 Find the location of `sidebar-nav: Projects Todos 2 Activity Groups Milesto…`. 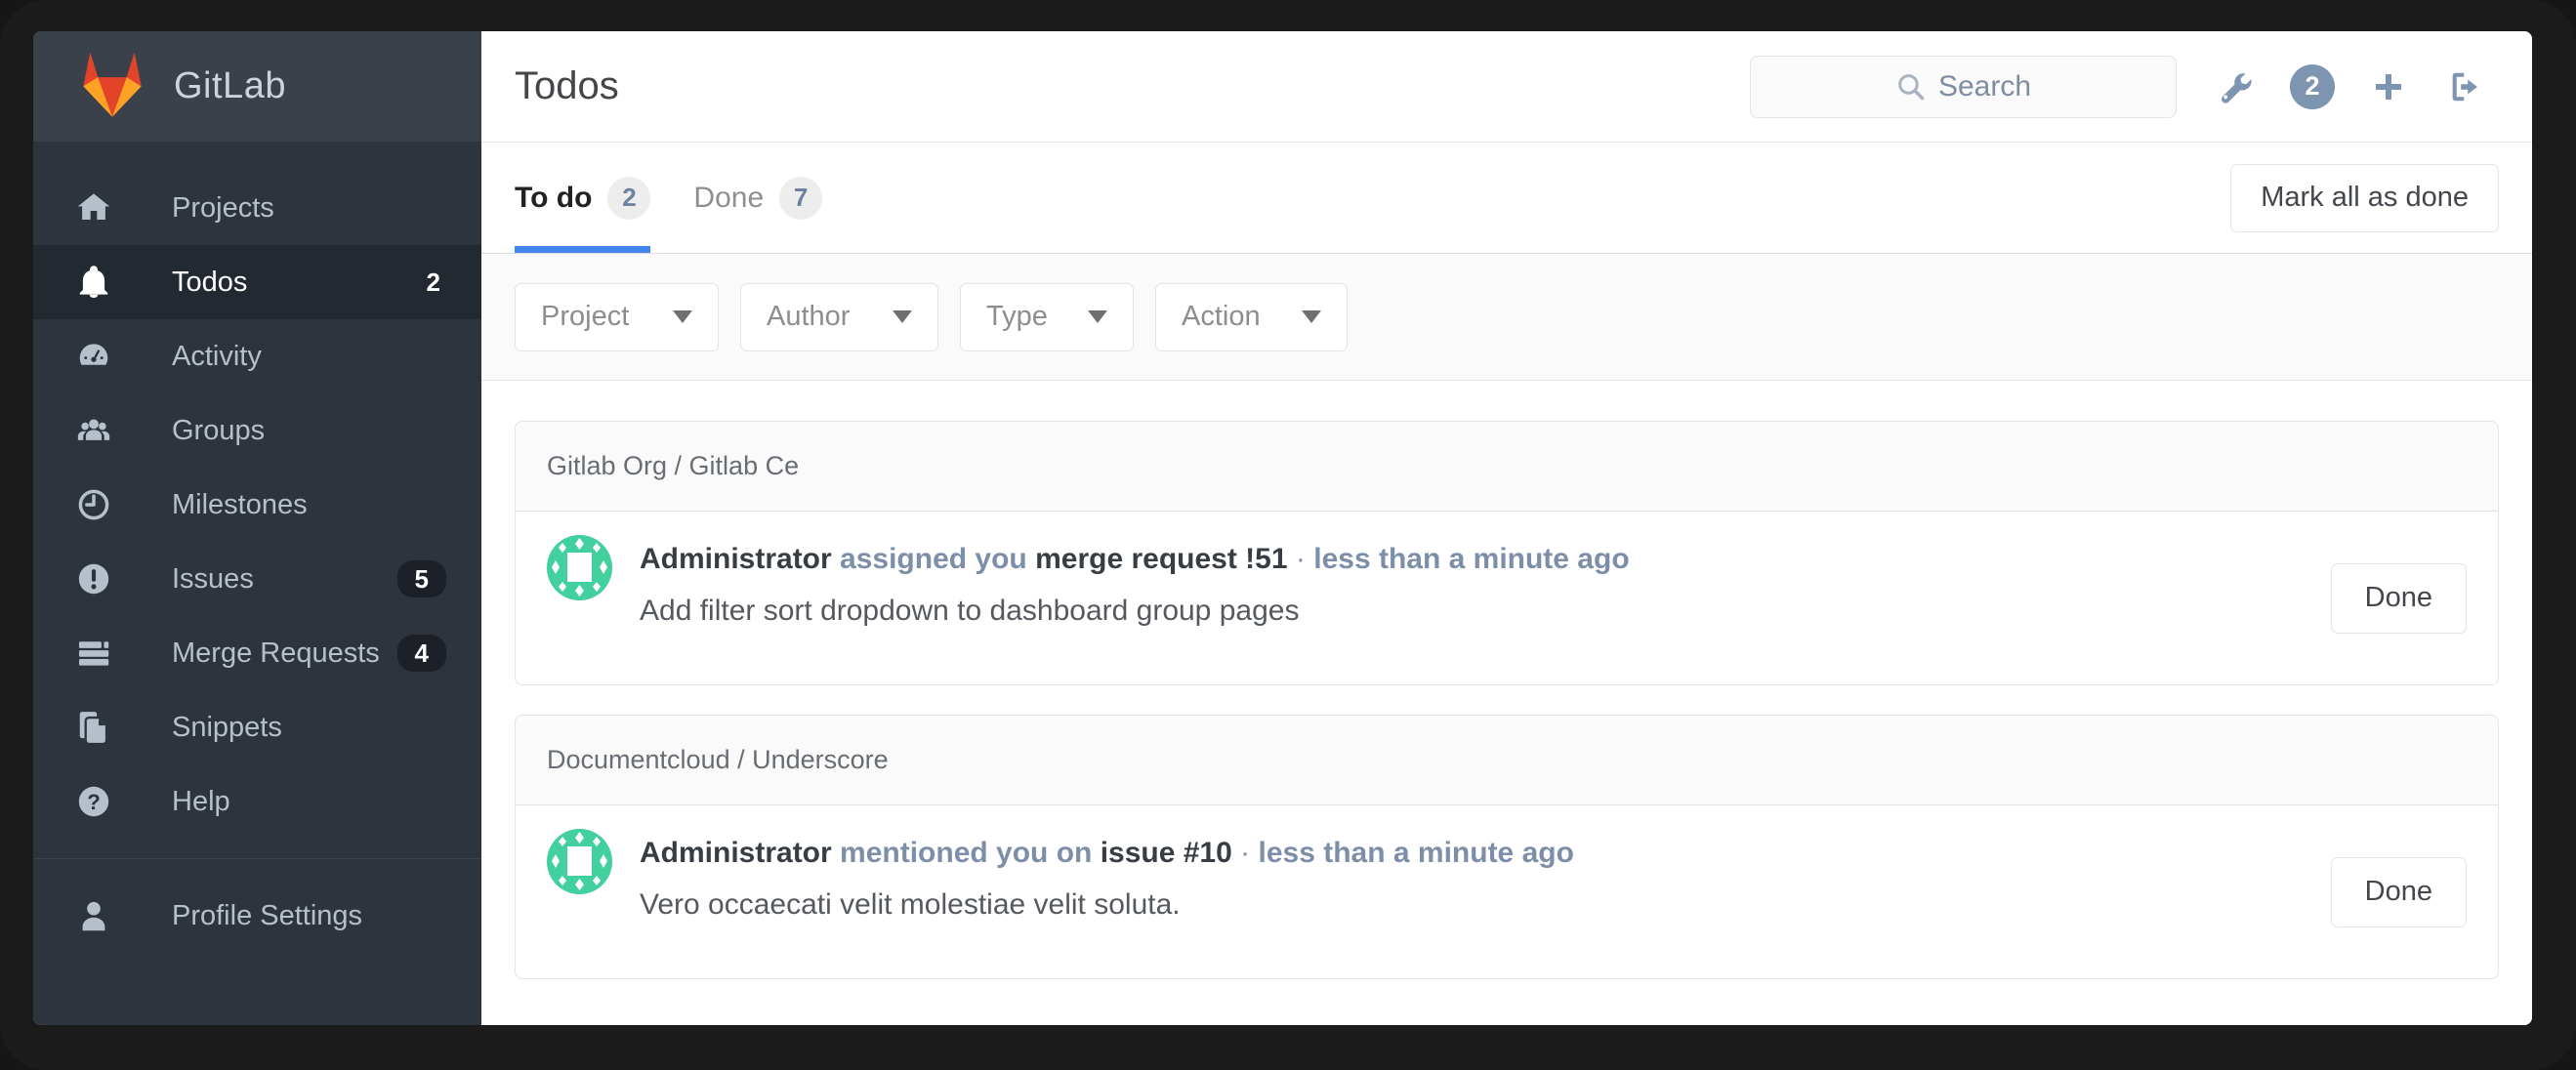

sidebar-nav: Projects Todos 2 Activity Groups Milesto… is located at coordinates (257, 547).